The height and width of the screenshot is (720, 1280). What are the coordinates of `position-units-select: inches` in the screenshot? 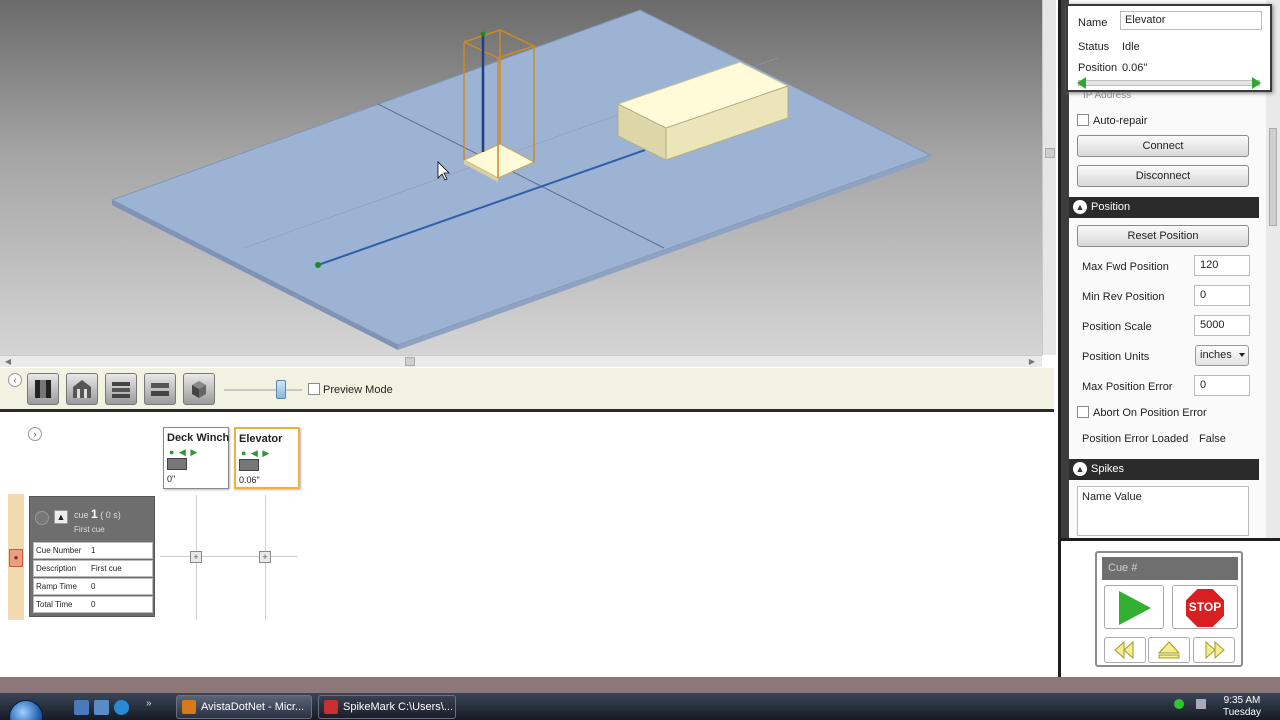 It's located at (1222, 355).